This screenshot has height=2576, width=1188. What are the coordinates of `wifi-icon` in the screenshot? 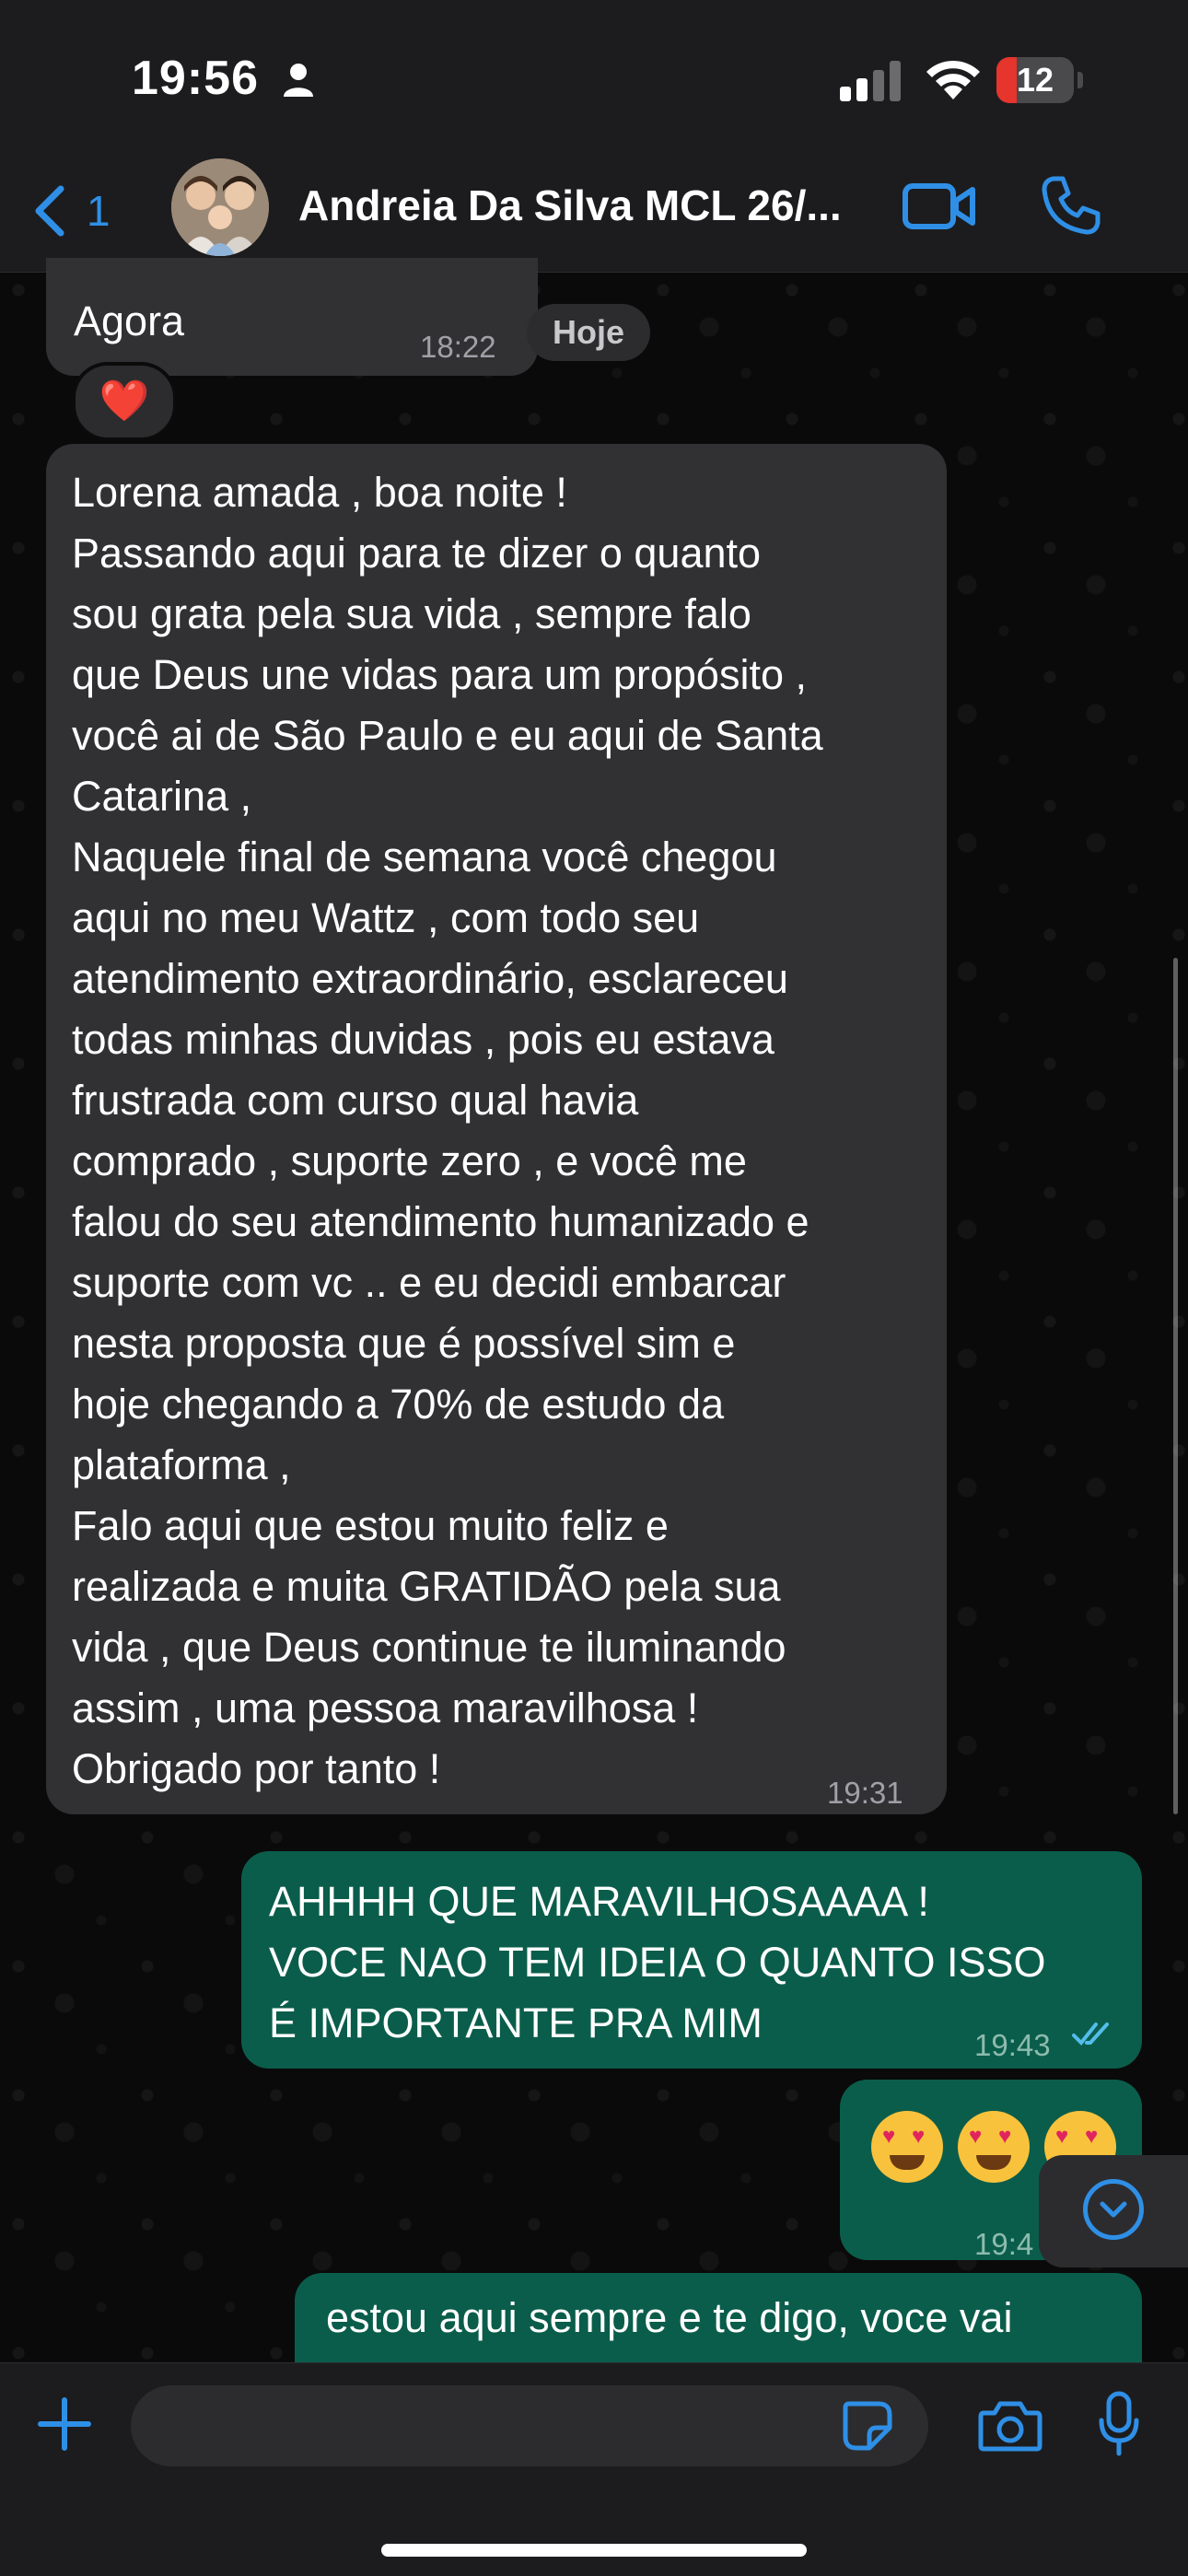 It's located at (953, 79).